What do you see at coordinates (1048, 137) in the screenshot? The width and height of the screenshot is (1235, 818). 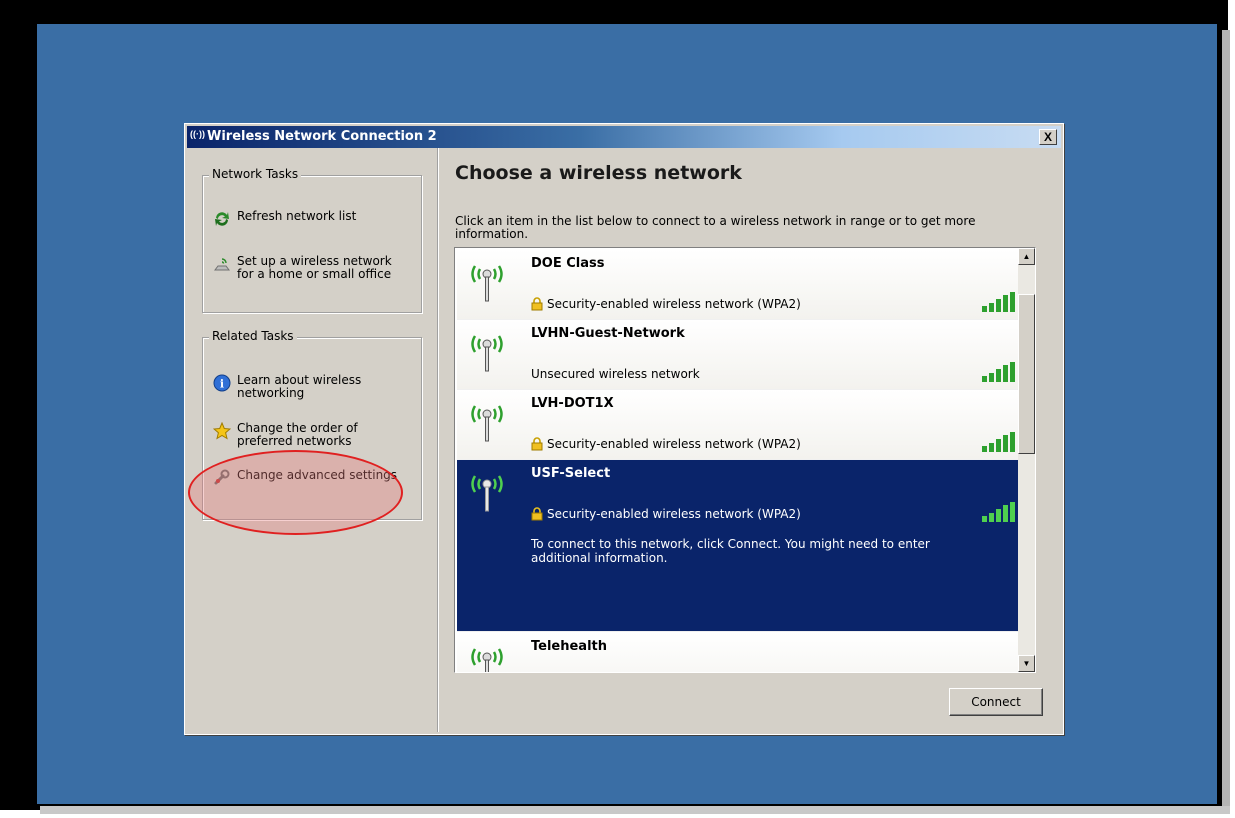 I see `close-button: X` at bounding box center [1048, 137].